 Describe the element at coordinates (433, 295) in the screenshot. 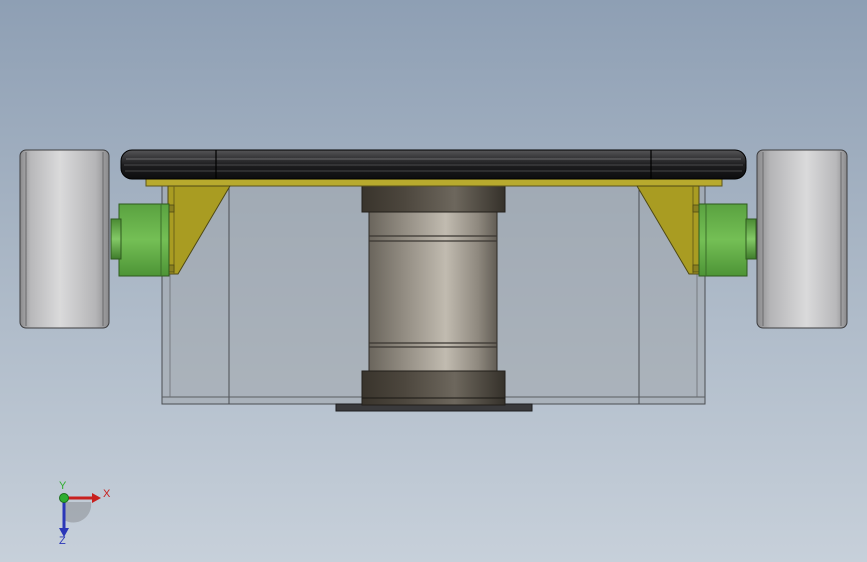

I see `central-column` at that location.